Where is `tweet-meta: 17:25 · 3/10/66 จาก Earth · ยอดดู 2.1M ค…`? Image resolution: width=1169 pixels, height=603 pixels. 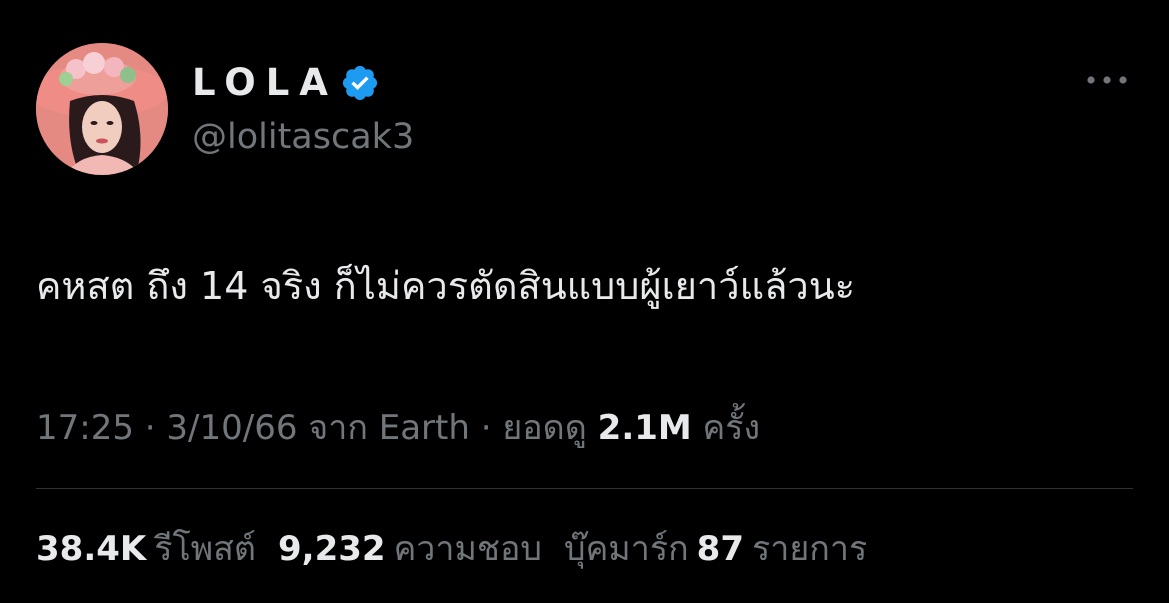 tweet-meta: 17:25 · 3/10/66 จาก Earth · ยอดดู 2.1M ค… is located at coordinates (398, 428).